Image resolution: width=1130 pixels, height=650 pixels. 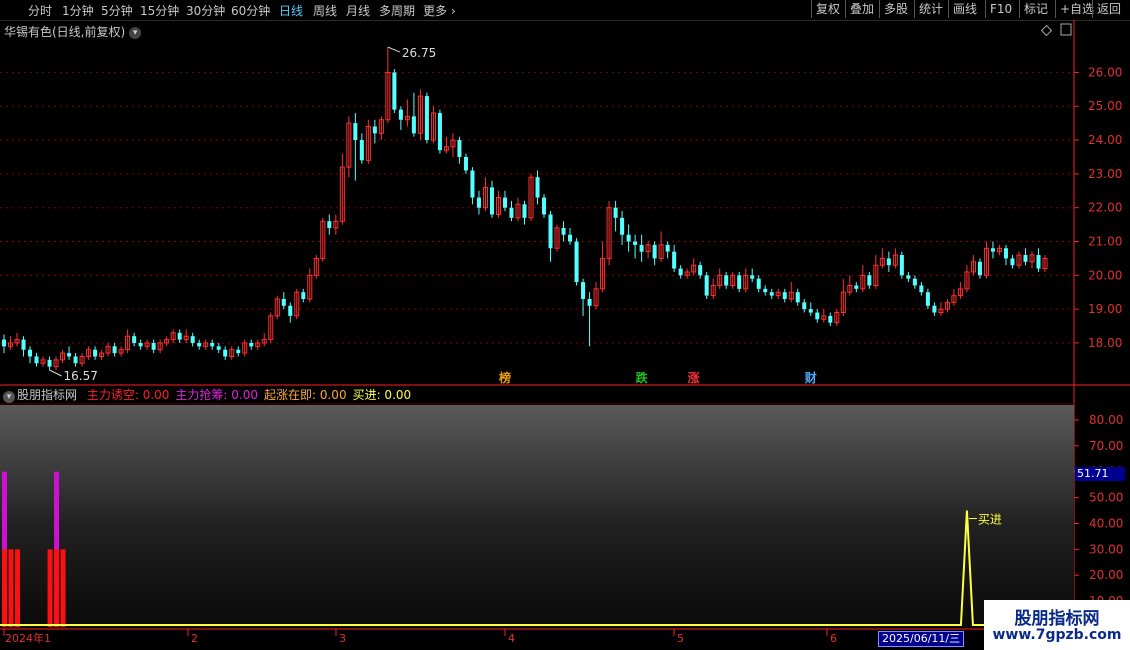 I want to click on event-marker-1: 跌, so click(x=642, y=377).